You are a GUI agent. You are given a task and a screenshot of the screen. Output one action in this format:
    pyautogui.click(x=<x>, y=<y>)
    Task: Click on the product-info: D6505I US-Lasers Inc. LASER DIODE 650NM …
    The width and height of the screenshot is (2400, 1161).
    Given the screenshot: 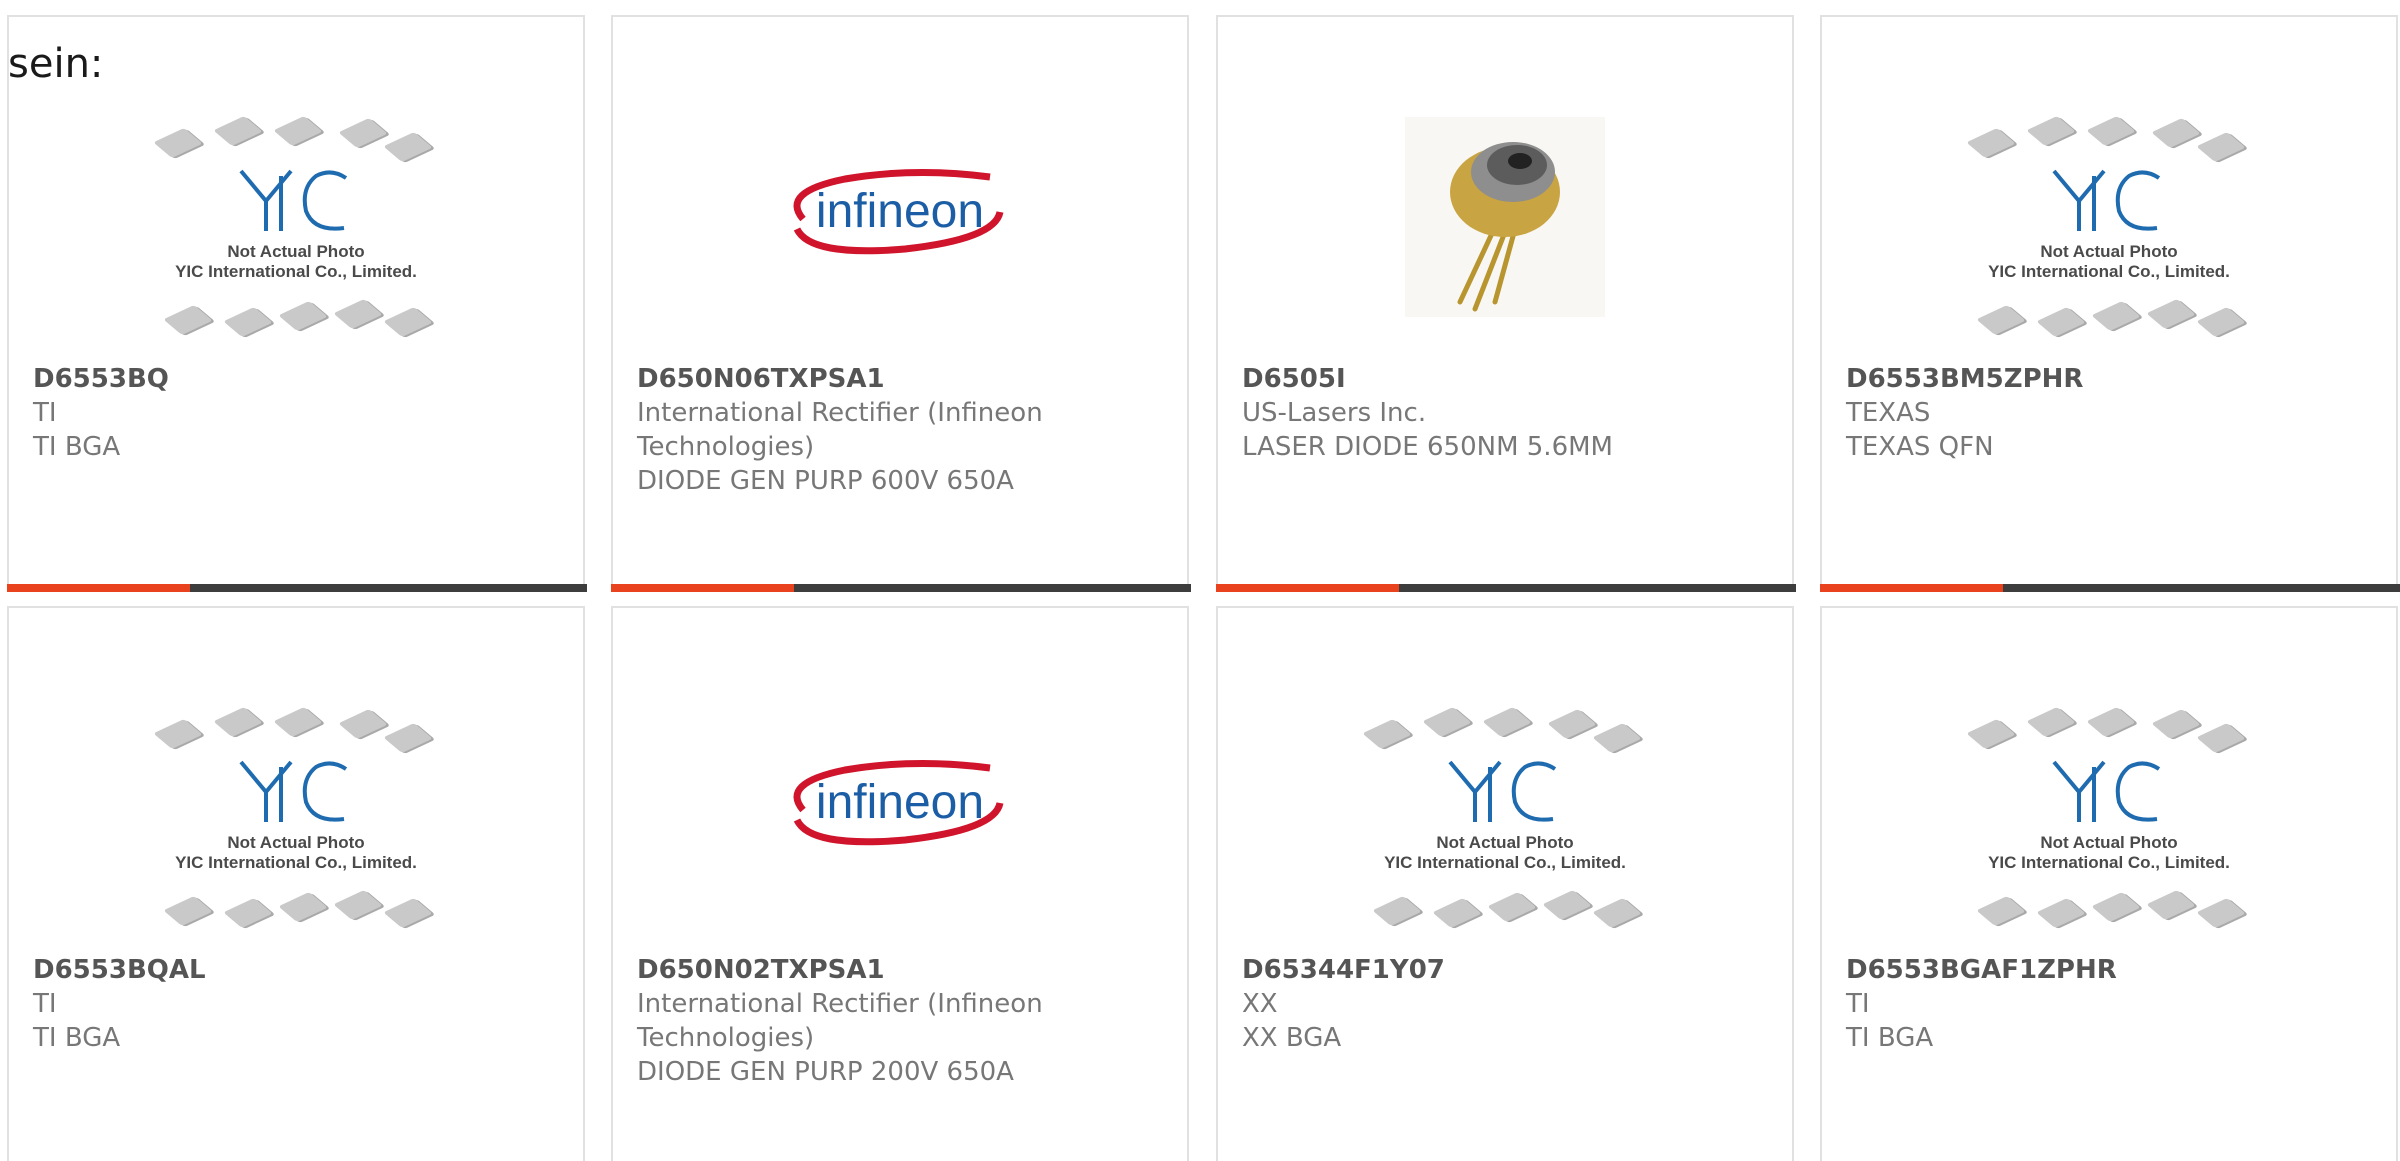 What is the action you would take?
    pyautogui.click(x=1502, y=413)
    